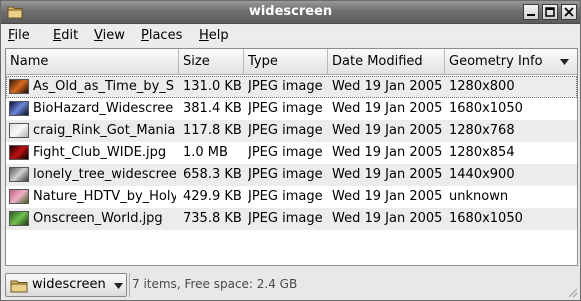 The image size is (581, 301). I want to click on cell-name: lonely_tree_widescree, so click(104, 174).